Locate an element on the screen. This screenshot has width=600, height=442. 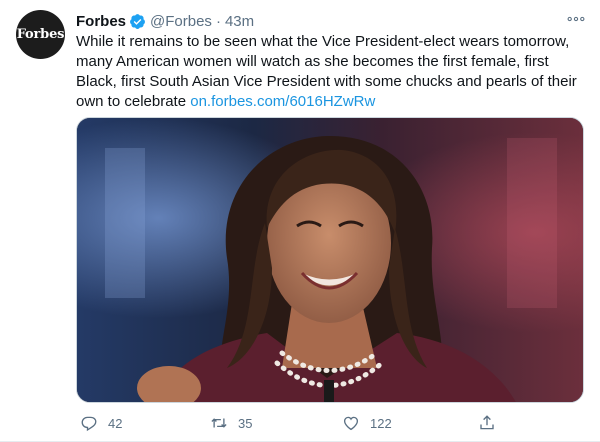
retweet-count: 35 is located at coordinates (245, 423).